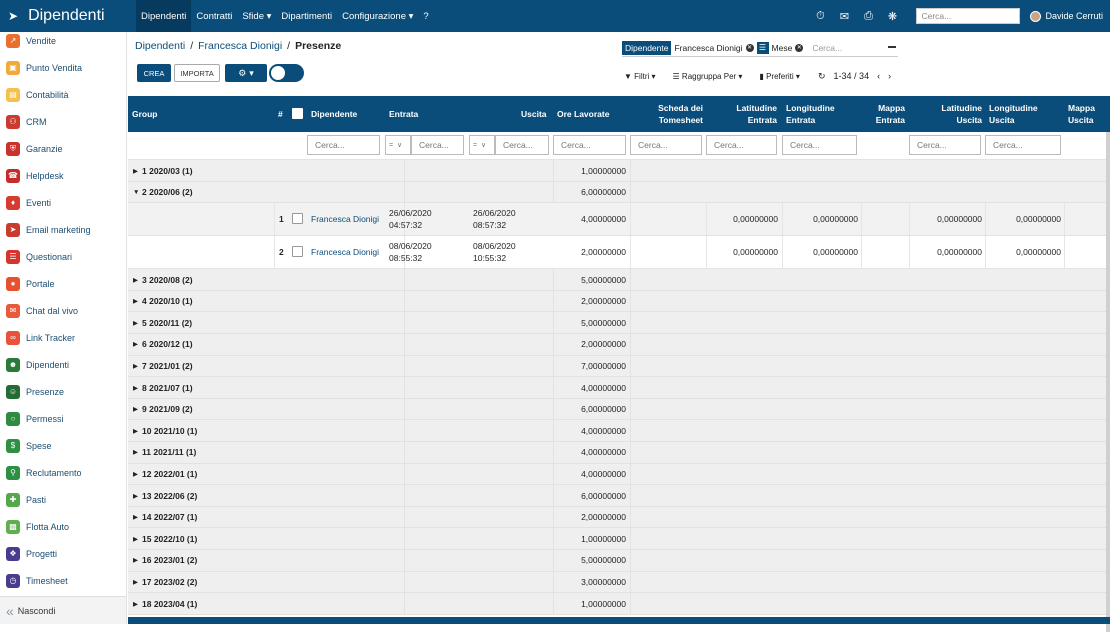  Describe the element at coordinates (214, 16) in the screenshot. I see `menu-contratti: Contratti` at that location.